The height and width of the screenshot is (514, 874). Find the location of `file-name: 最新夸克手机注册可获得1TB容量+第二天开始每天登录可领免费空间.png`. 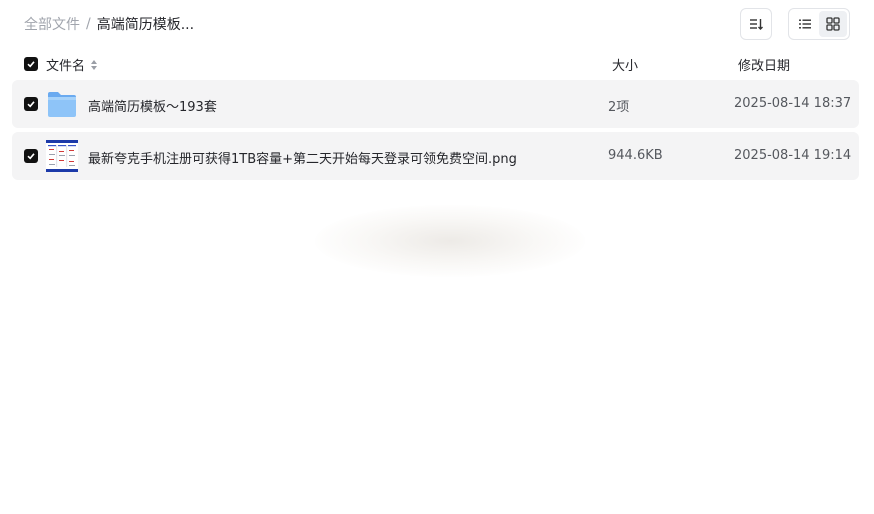

file-name: 最新夸克手机注册可获得1TB容量+第二天开始每天登录可领免费空间.png is located at coordinates (302, 157).